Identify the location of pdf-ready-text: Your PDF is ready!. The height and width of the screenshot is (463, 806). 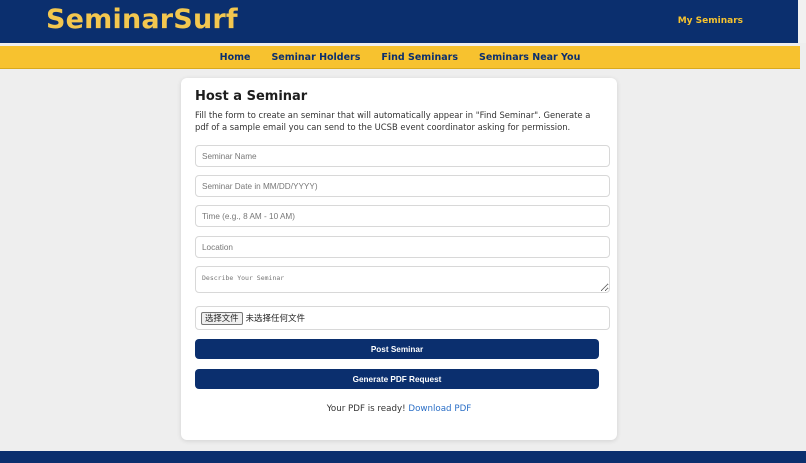
(367, 409).